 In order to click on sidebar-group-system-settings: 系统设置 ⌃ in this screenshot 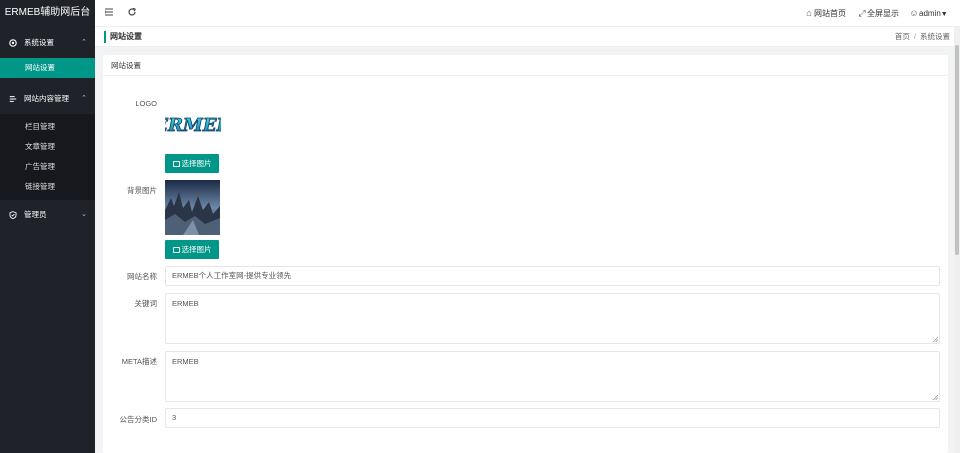, I will do `click(47, 43)`.